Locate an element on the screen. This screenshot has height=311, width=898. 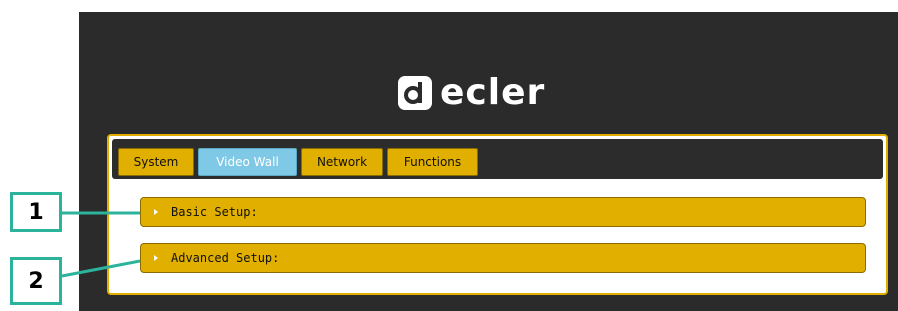
callout-2: 2 is located at coordinates (36, 281).